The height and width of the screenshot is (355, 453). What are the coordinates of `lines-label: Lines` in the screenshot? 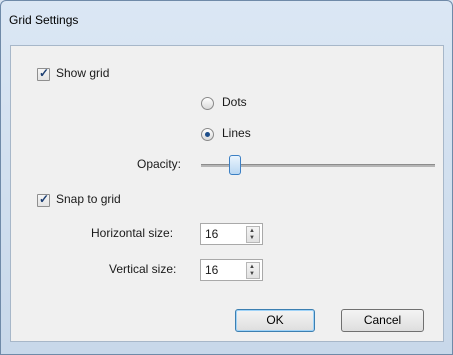 It's located at (236, 133).